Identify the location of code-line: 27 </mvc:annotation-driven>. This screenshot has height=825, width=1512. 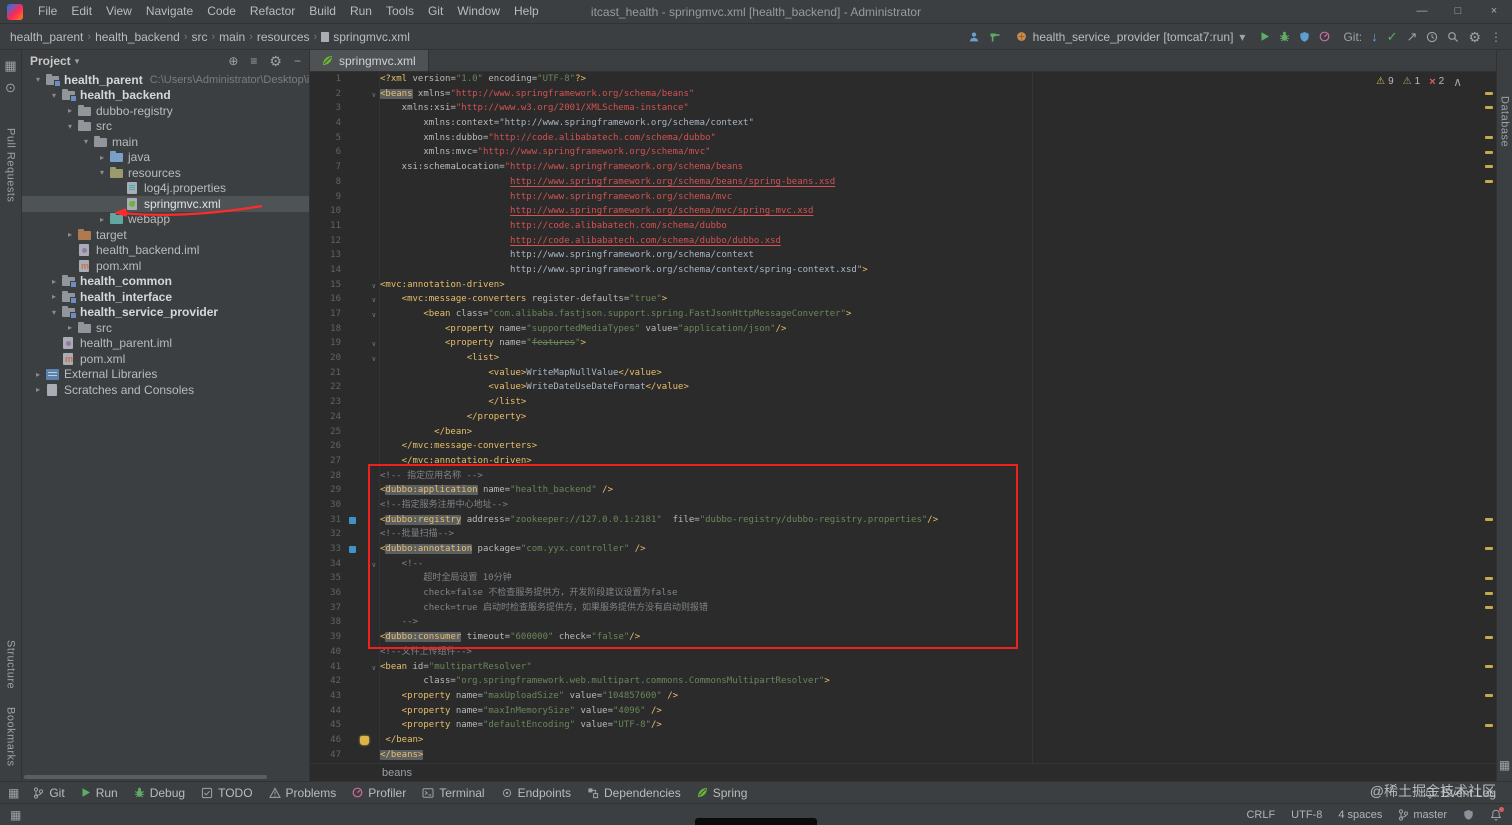
(903, 461).